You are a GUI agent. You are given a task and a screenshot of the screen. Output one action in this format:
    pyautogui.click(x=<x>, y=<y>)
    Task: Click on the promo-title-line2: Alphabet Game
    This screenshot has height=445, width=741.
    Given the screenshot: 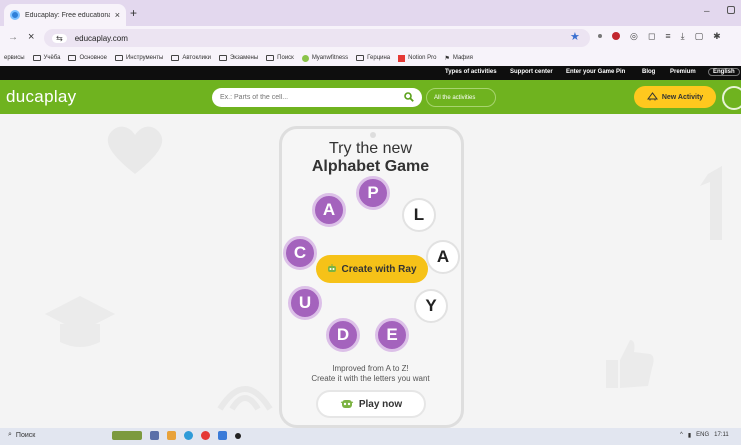 What is the action you would take?
    pyautogui.click(x=370, y=166)
    